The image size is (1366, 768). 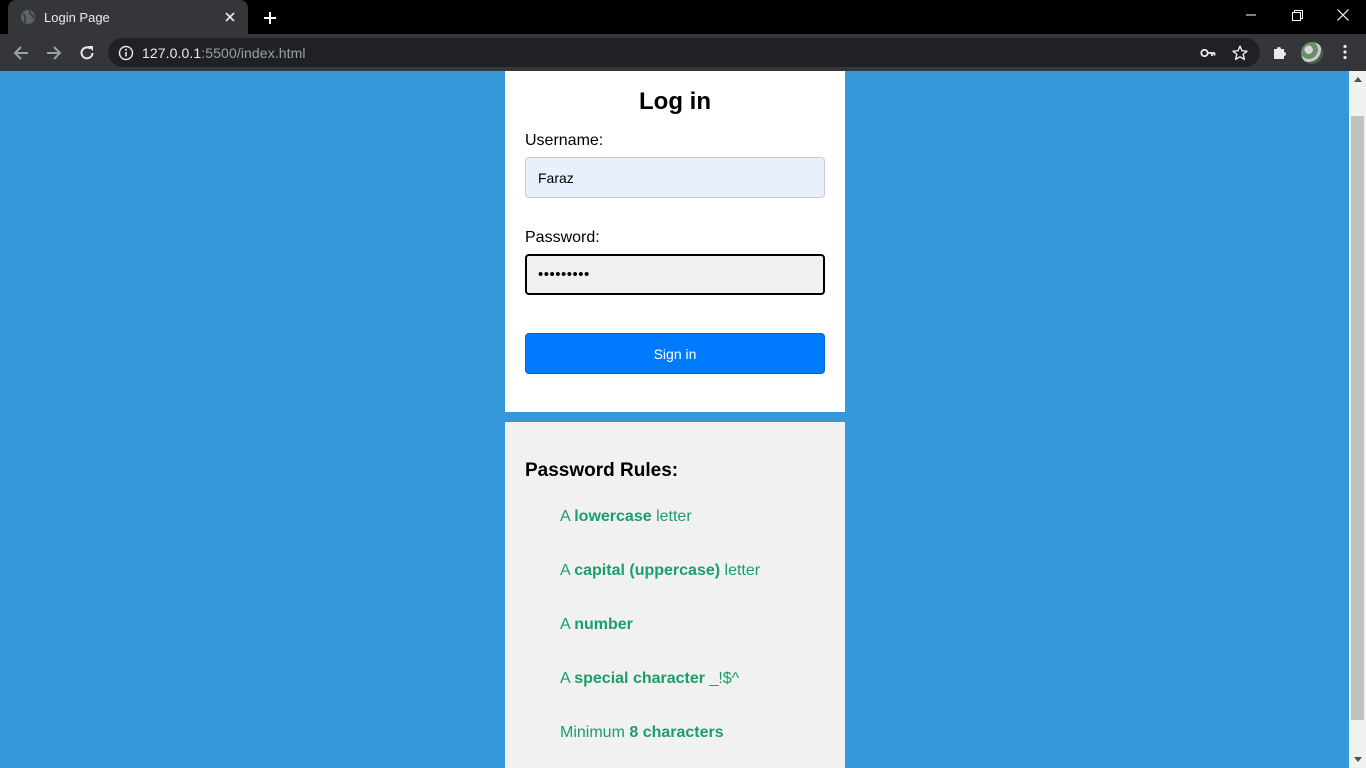 I want to click on star-icon, so click(x=1240, y=53).